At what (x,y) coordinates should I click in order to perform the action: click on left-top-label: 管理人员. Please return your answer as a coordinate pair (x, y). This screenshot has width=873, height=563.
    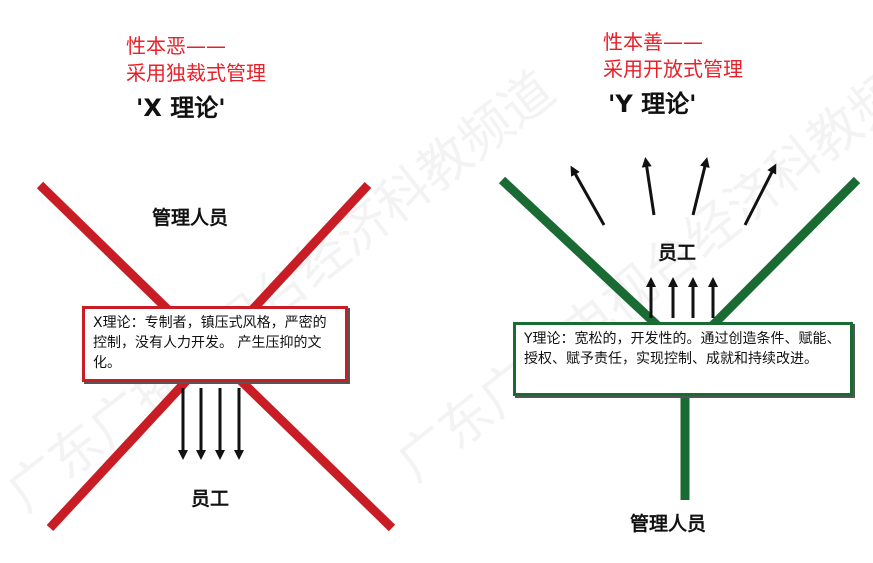
    Looking at the image, I should click on (190, 218).